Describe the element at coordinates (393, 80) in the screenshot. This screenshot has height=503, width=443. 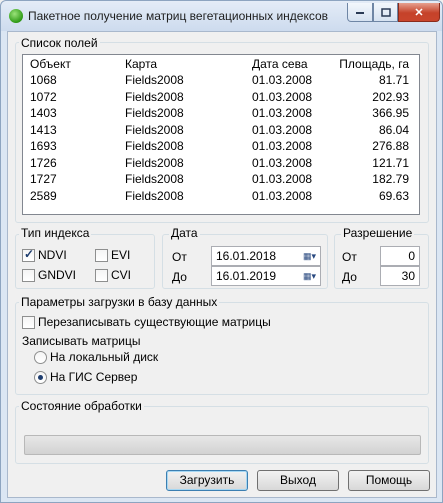
I see `cell-area: 81.71` at that location.